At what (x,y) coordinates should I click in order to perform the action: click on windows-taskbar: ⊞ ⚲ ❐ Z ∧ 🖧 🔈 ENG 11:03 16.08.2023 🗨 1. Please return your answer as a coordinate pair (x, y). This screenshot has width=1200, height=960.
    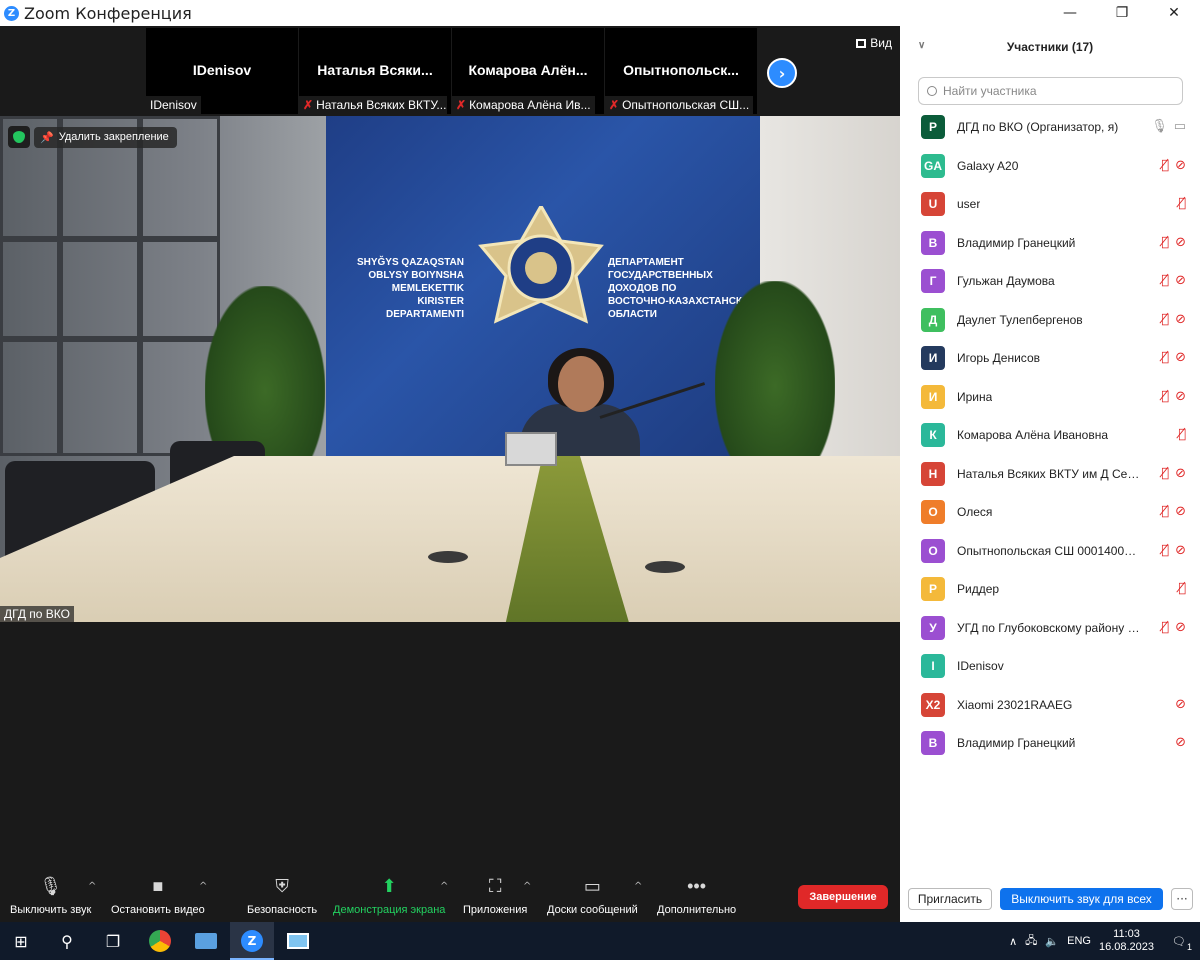
    Looking at the image, I should click on (600, 941).